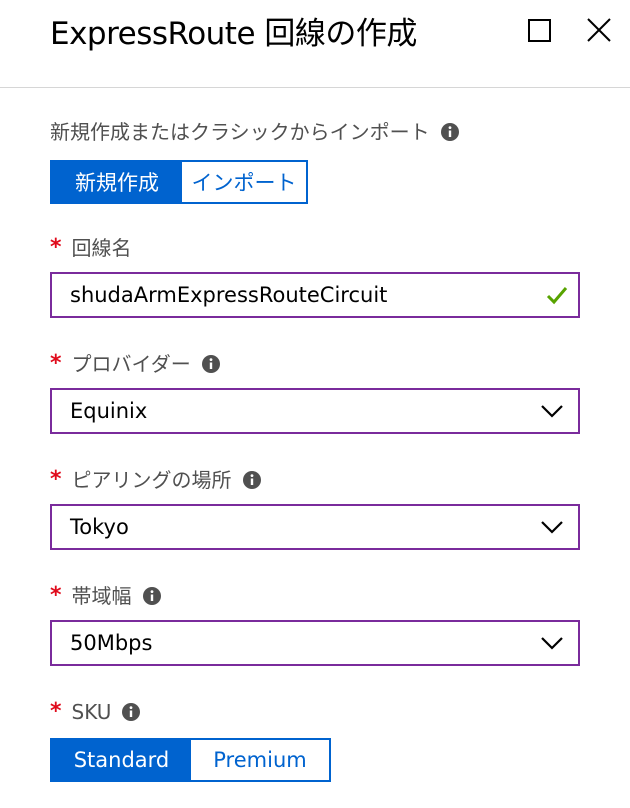 This screenshot has width=630, height=808. What do you see at coordinates (131, 364) in the screenshot?
I see `provider-label: プロバイダー` at bounding box center [131, 364].